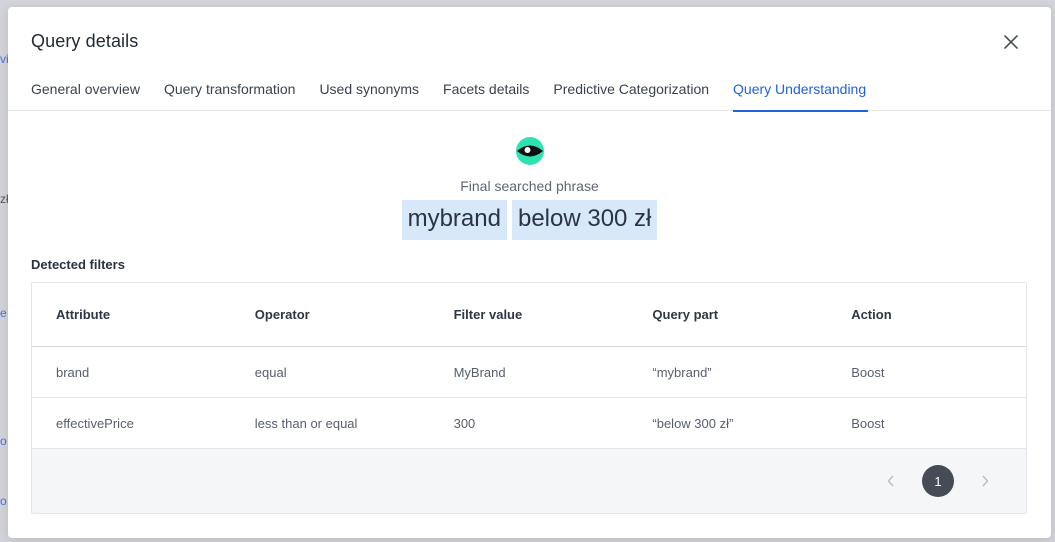 This screenshot has height=542, width=1055. Describe the element at coordinates (282, 314) in the screenshot. I see `column-header: Operator` at that location.